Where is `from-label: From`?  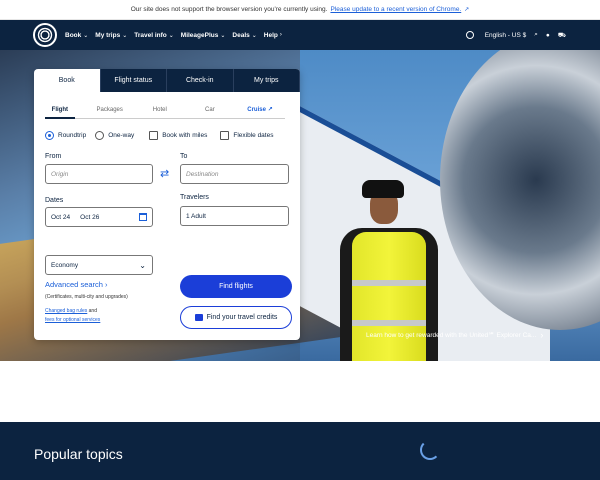
from-label: From is located at coordinates (53, 156).